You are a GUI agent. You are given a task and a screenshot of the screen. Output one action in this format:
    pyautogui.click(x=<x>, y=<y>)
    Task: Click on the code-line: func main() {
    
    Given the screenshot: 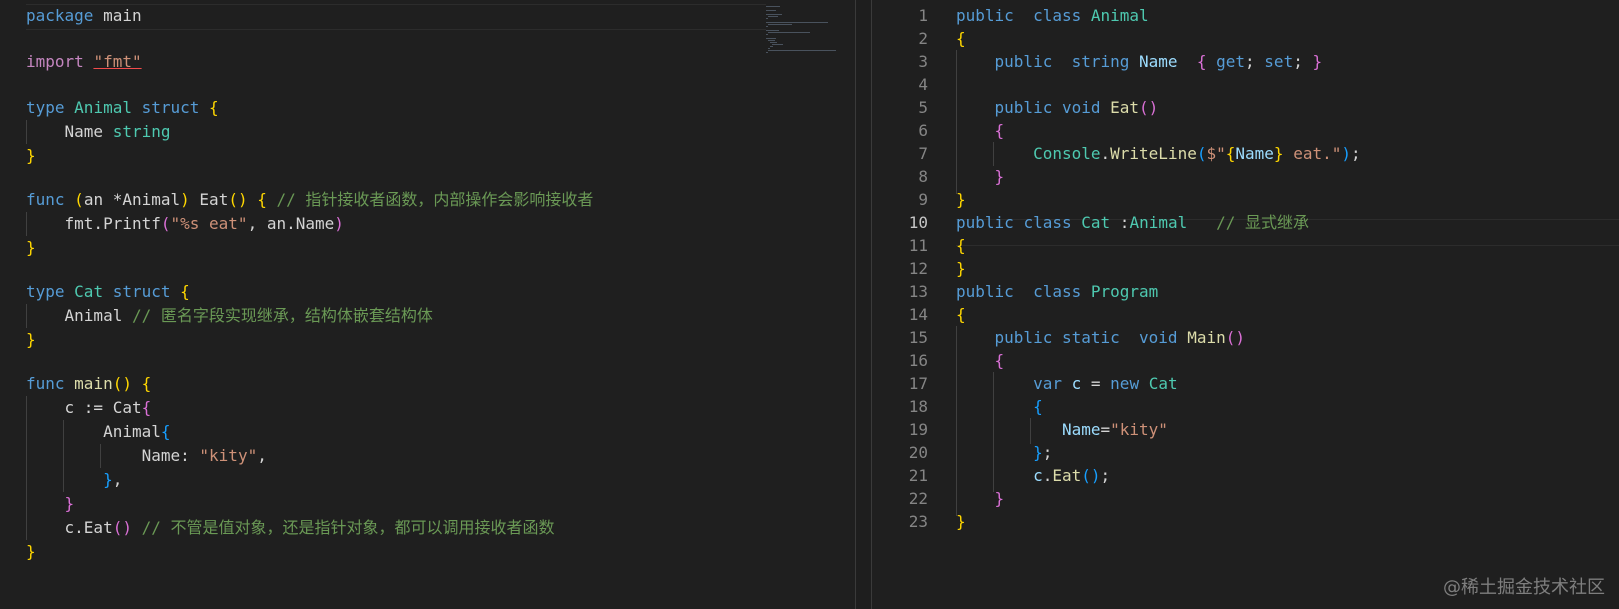 What is the action you would take?
    pyautogui.click(x=88, y=384)
    